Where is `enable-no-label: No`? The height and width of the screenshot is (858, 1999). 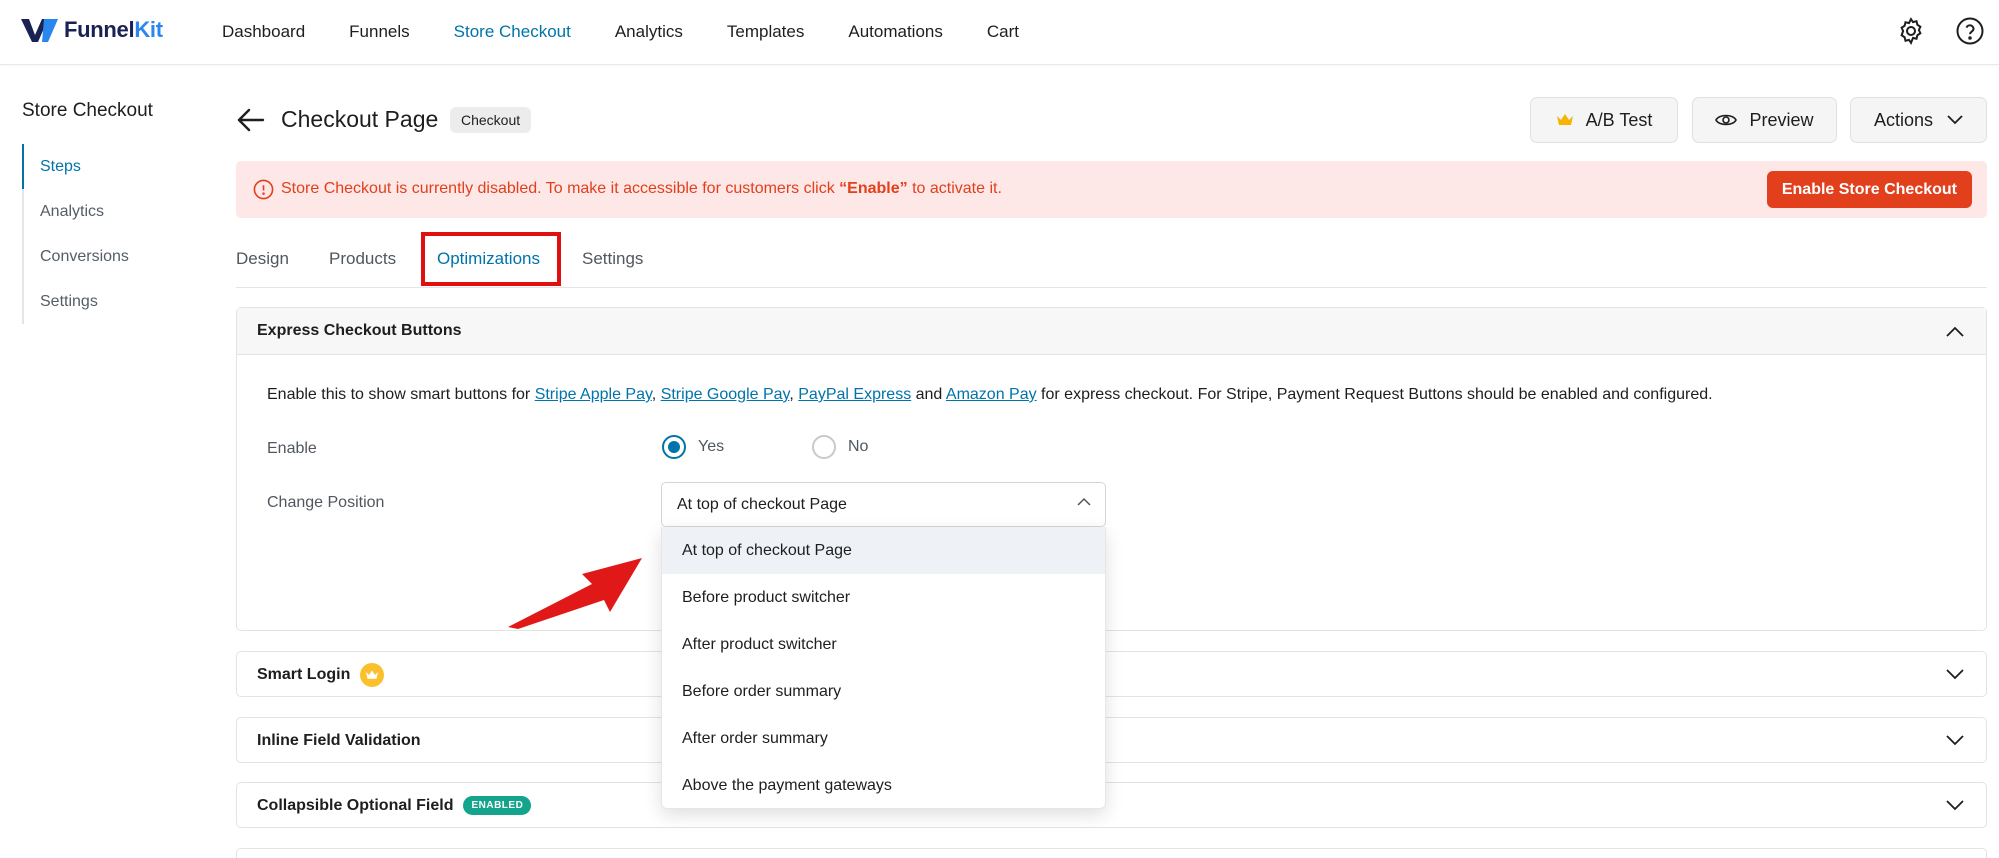
enable-no-label: No is located at coordinates (858, 446).